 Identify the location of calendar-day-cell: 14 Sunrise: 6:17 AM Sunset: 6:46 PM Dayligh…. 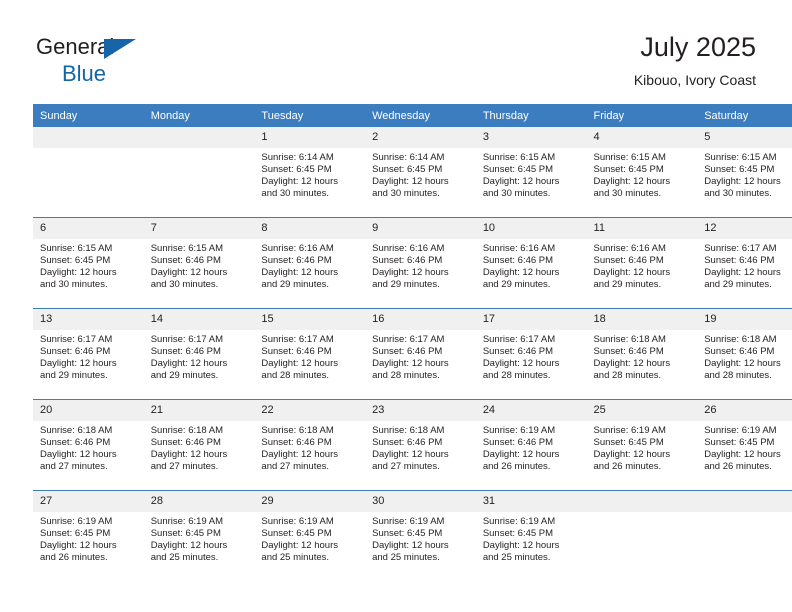
(199, 354).